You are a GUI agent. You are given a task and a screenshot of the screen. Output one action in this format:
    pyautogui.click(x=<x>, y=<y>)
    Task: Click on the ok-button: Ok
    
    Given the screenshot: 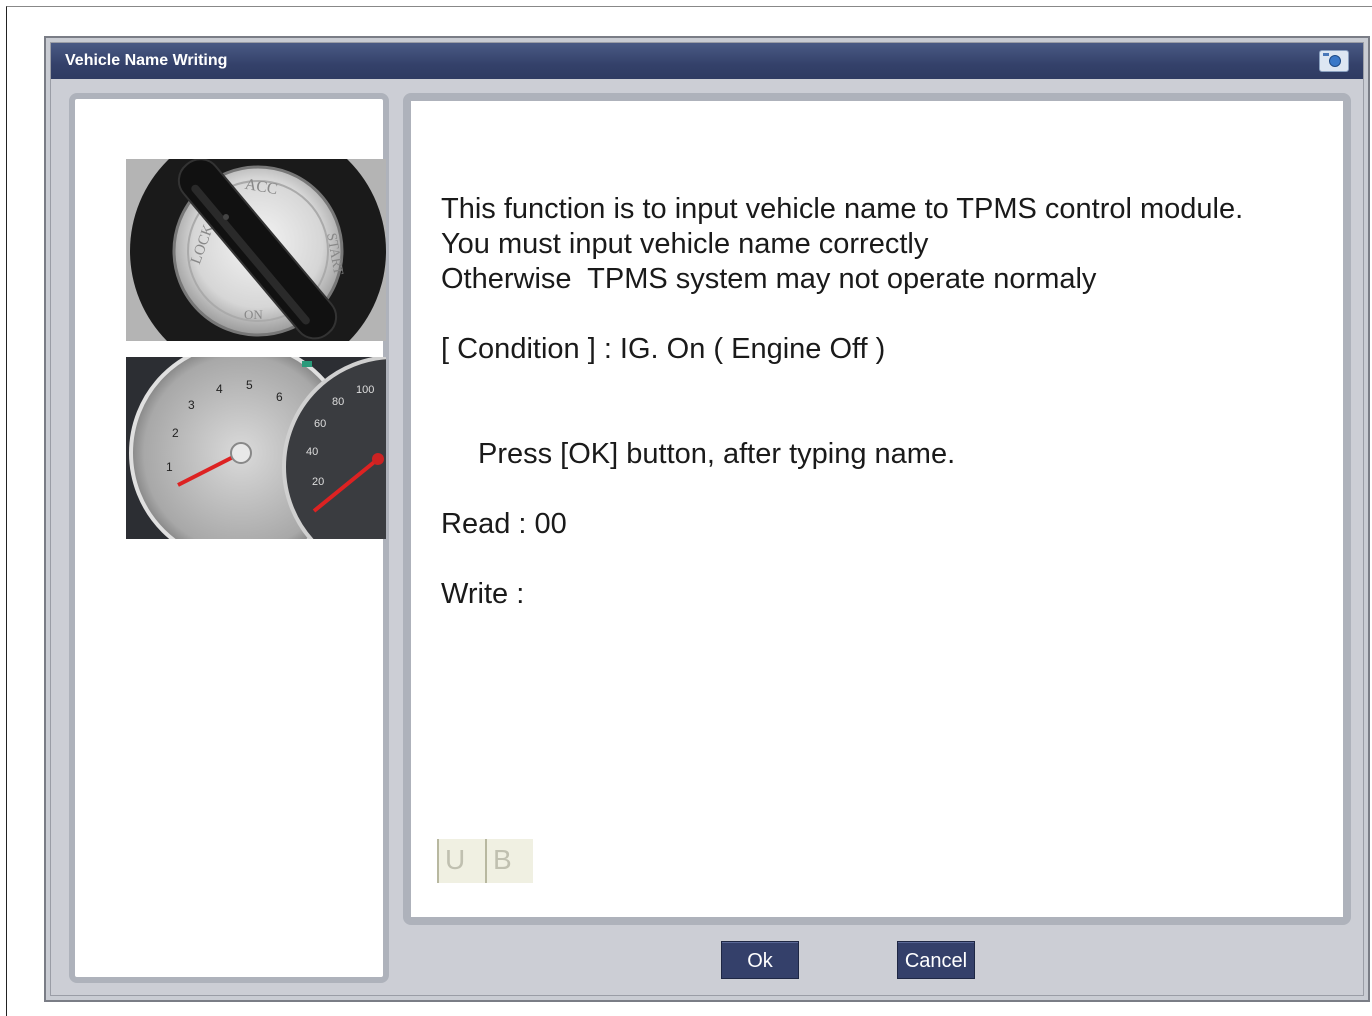 What is the action you would take?
    pyautogui.click(x=760, y=960)
    